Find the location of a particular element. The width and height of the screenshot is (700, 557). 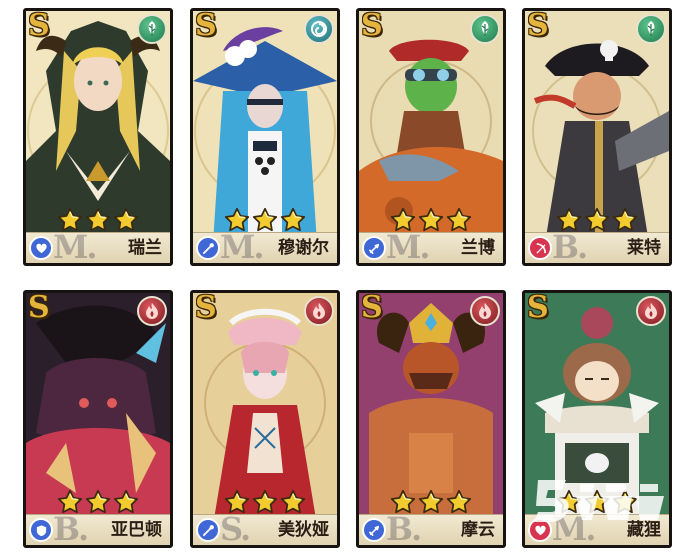

hero-name: 摩云 is located at coordinates (478, 530).